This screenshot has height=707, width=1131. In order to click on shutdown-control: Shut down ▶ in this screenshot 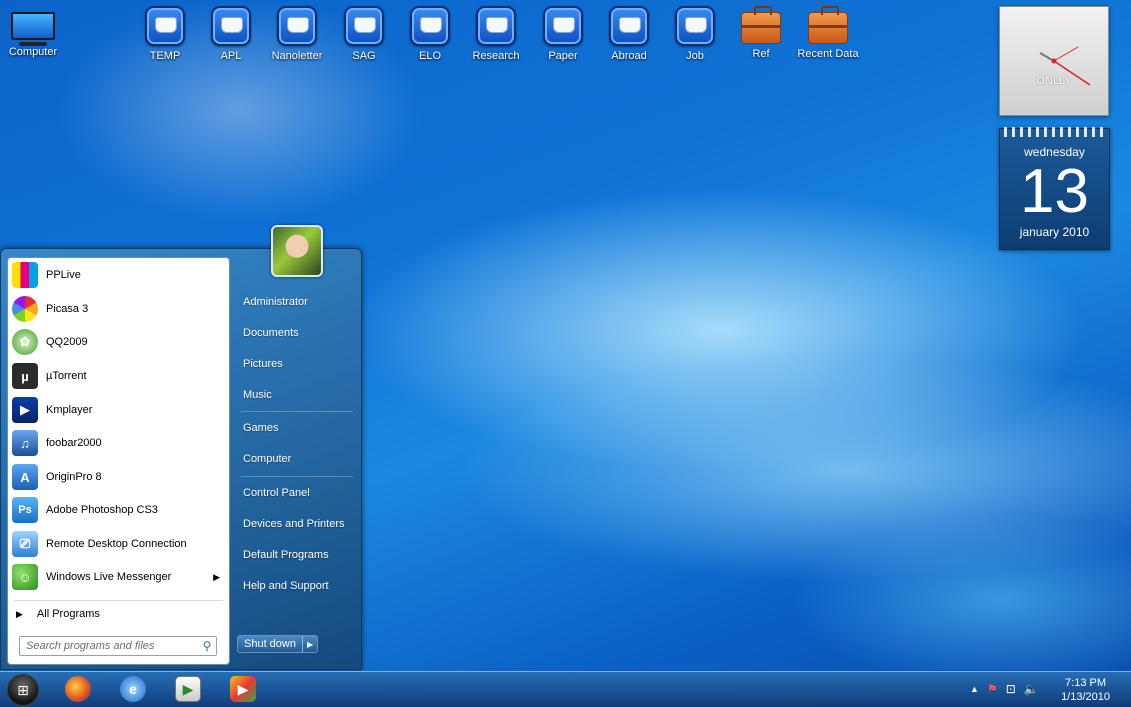, I will do `click(278, 644)`.